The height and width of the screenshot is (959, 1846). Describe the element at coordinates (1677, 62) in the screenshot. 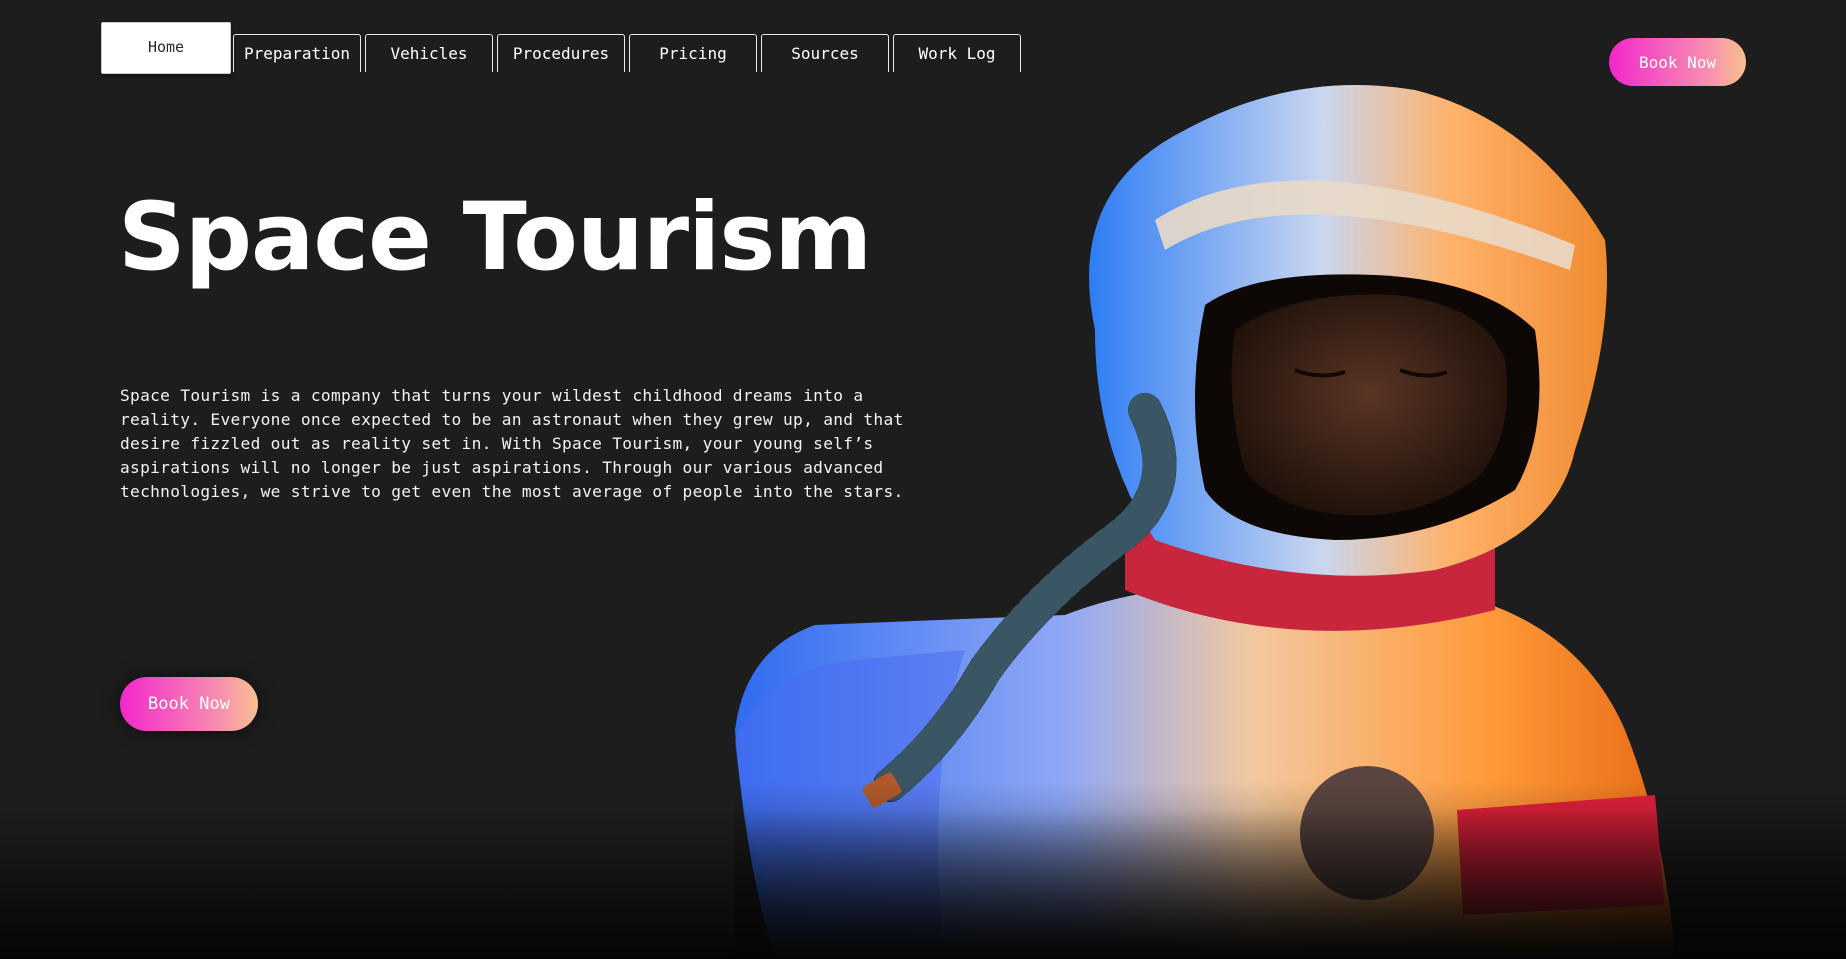

I see `header-book-now-button: Book Now` at that location.